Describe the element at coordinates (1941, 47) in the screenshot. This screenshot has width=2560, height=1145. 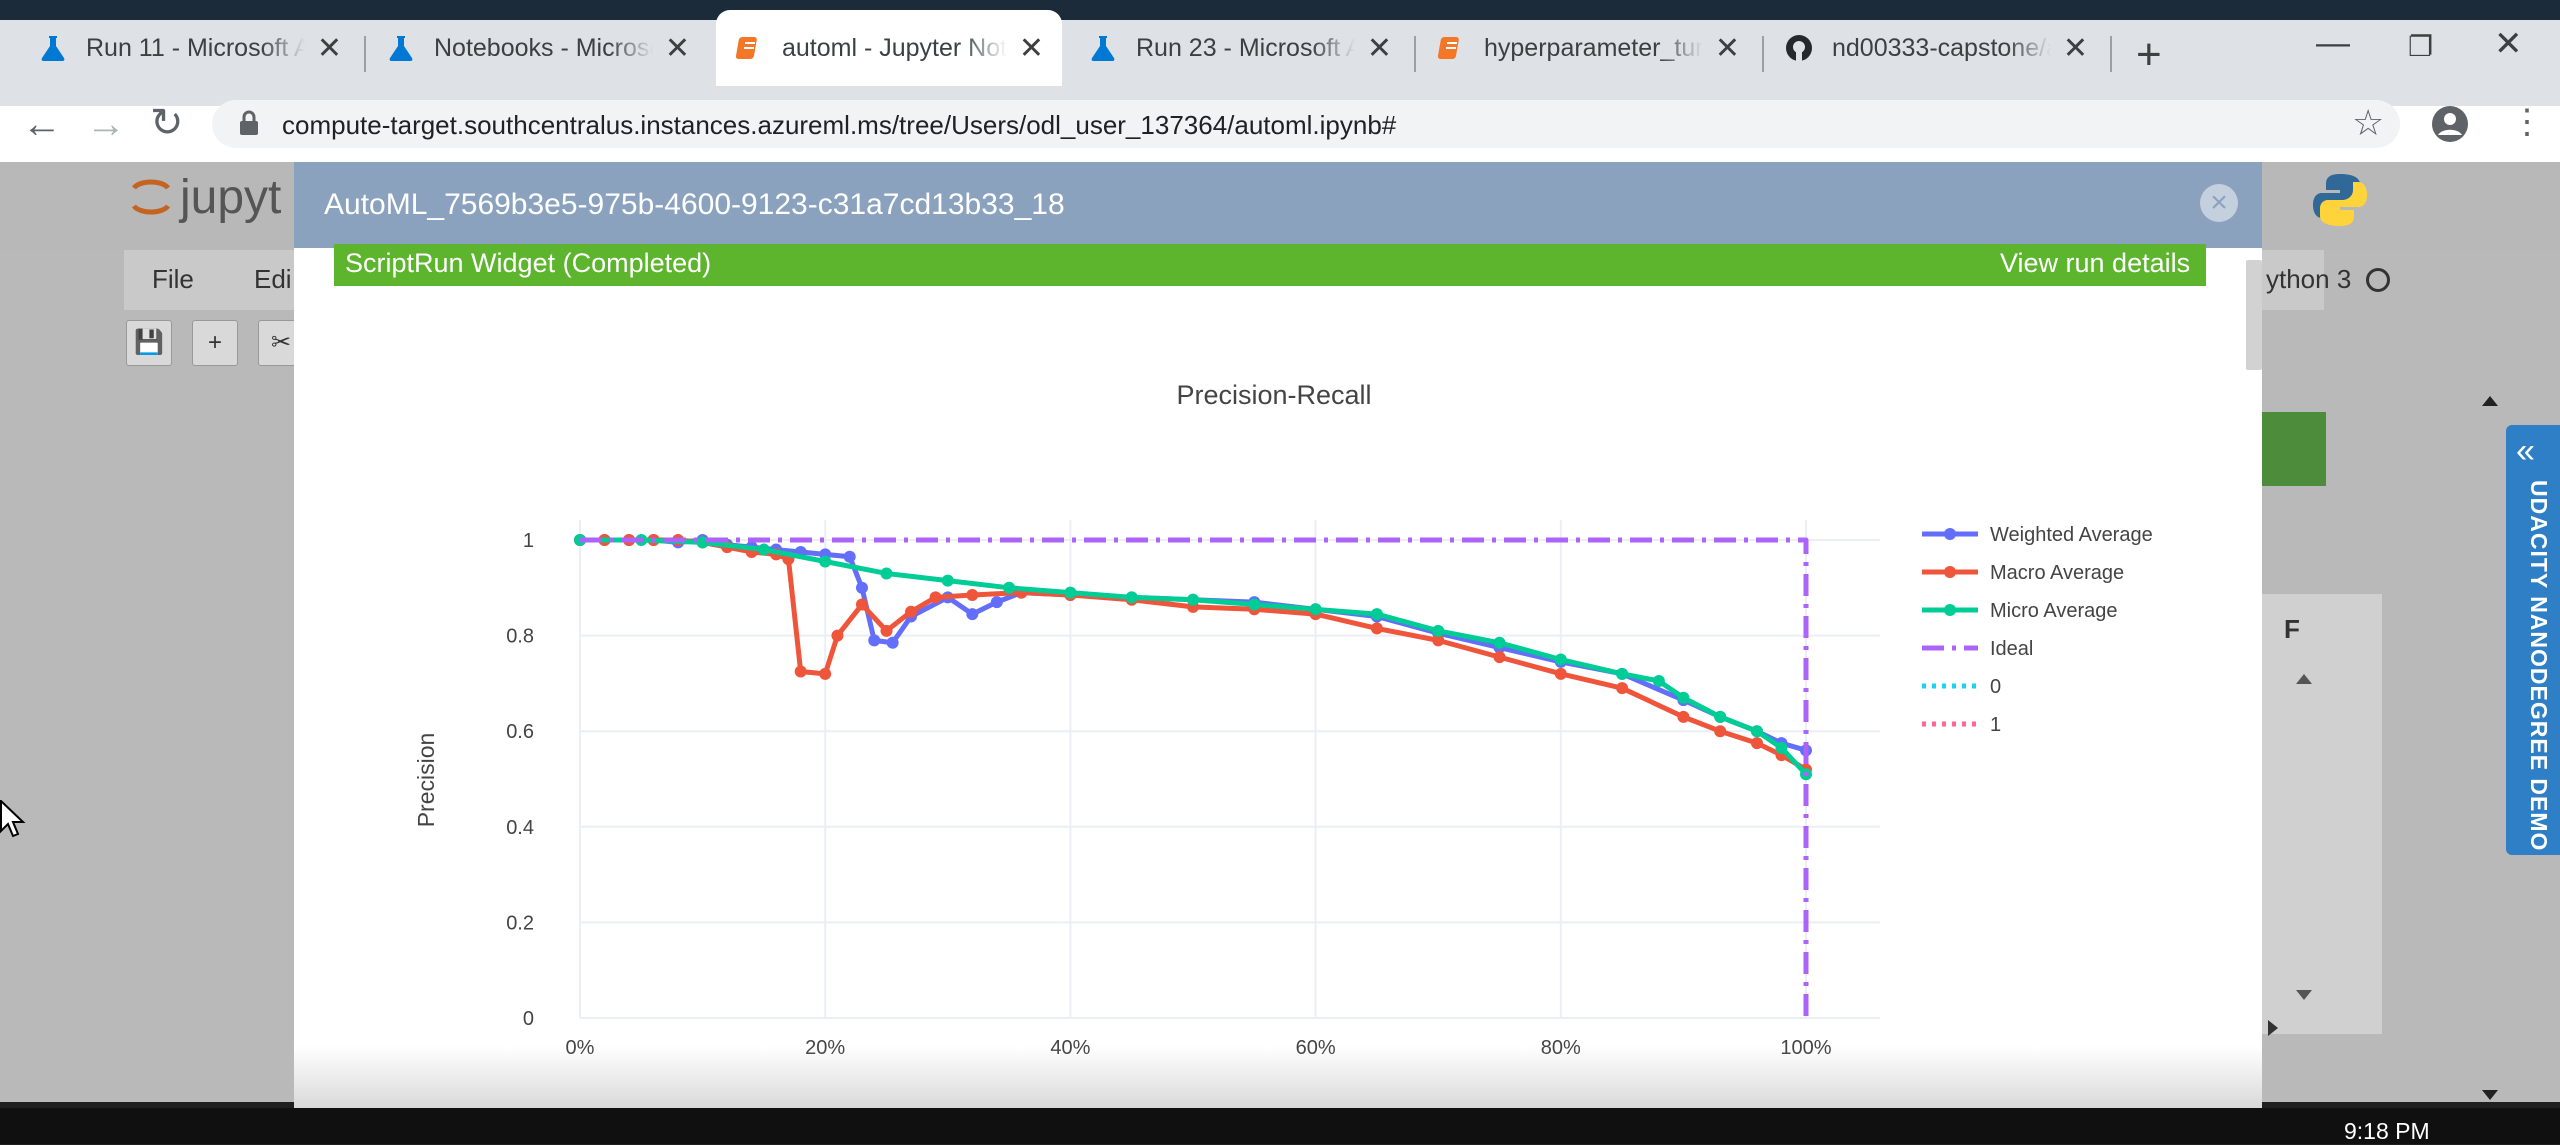
I see `tab-label: nd00333-capstone/automl` at that location.